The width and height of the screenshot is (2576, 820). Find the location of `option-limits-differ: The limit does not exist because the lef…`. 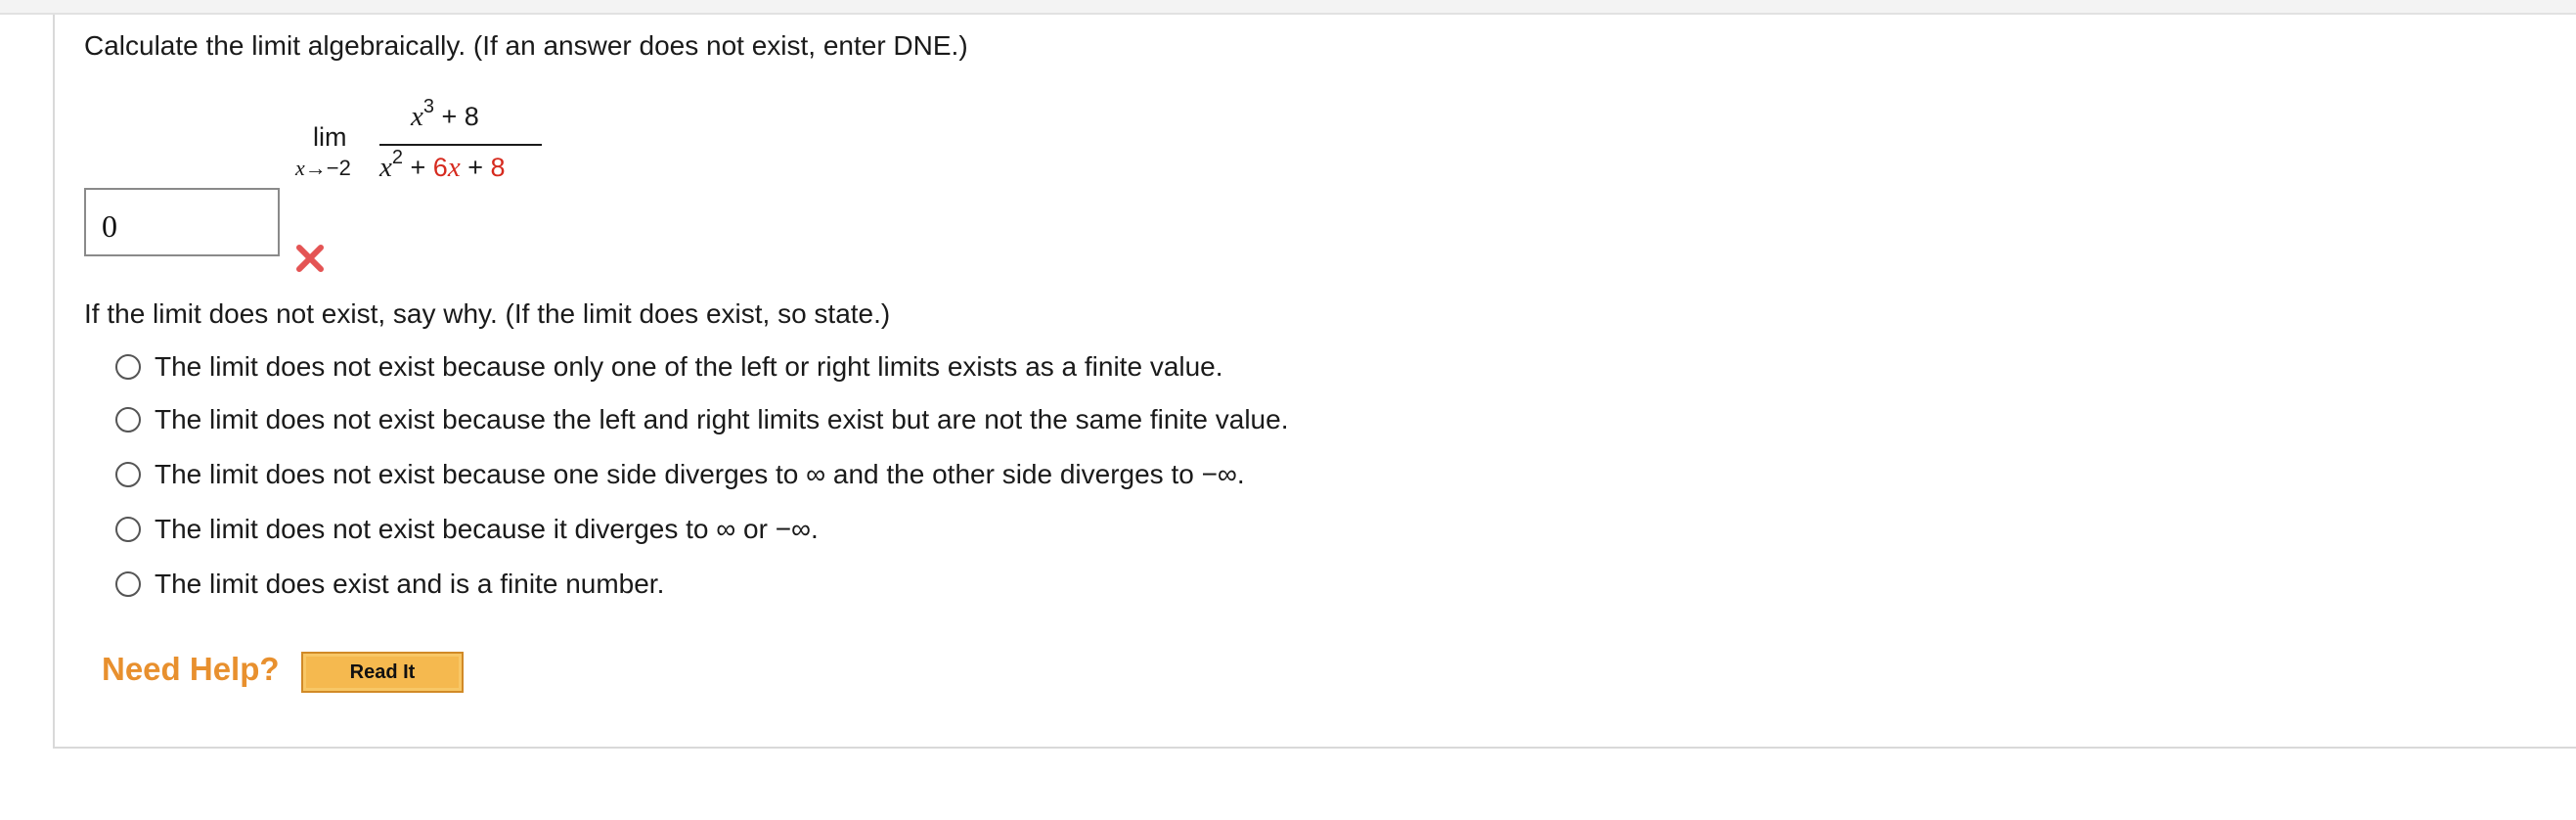

option-limits-differ: The limit does not exist because the lef… is located at coordinates (701, 419).